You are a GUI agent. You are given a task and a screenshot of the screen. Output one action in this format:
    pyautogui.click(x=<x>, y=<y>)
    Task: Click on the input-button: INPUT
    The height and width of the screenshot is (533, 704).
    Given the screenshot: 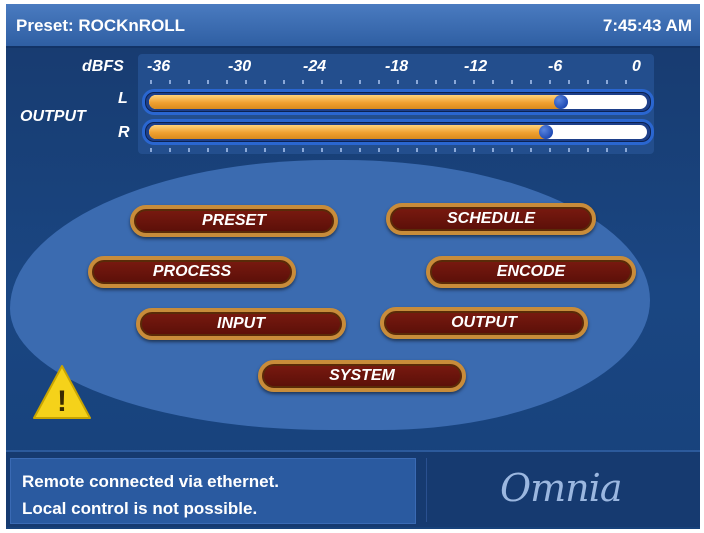 What is the action you would take?
    pyautogui.click(x=241, y=324)
    